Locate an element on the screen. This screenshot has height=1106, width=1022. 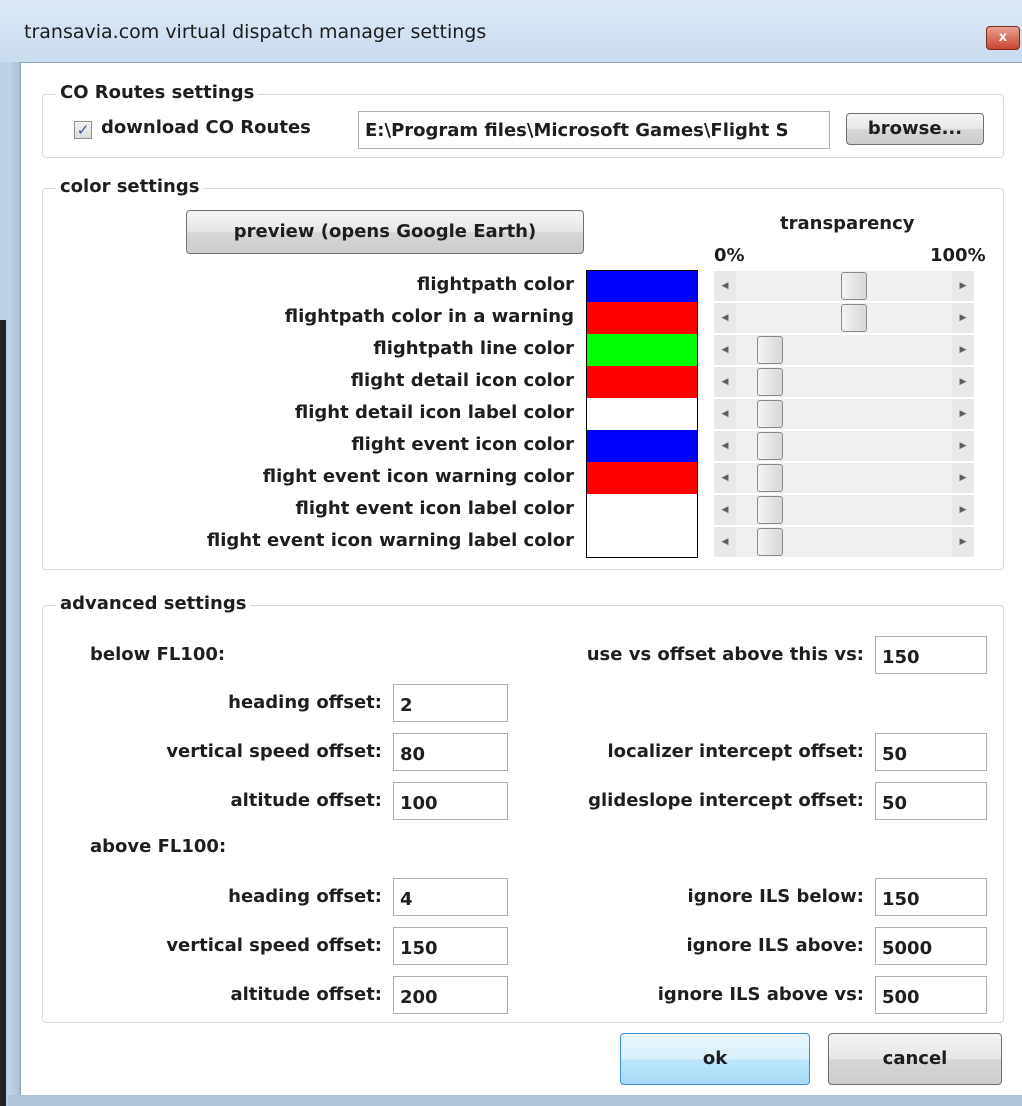
transparency-min-label: 0% is located at coordinates (729, 255).